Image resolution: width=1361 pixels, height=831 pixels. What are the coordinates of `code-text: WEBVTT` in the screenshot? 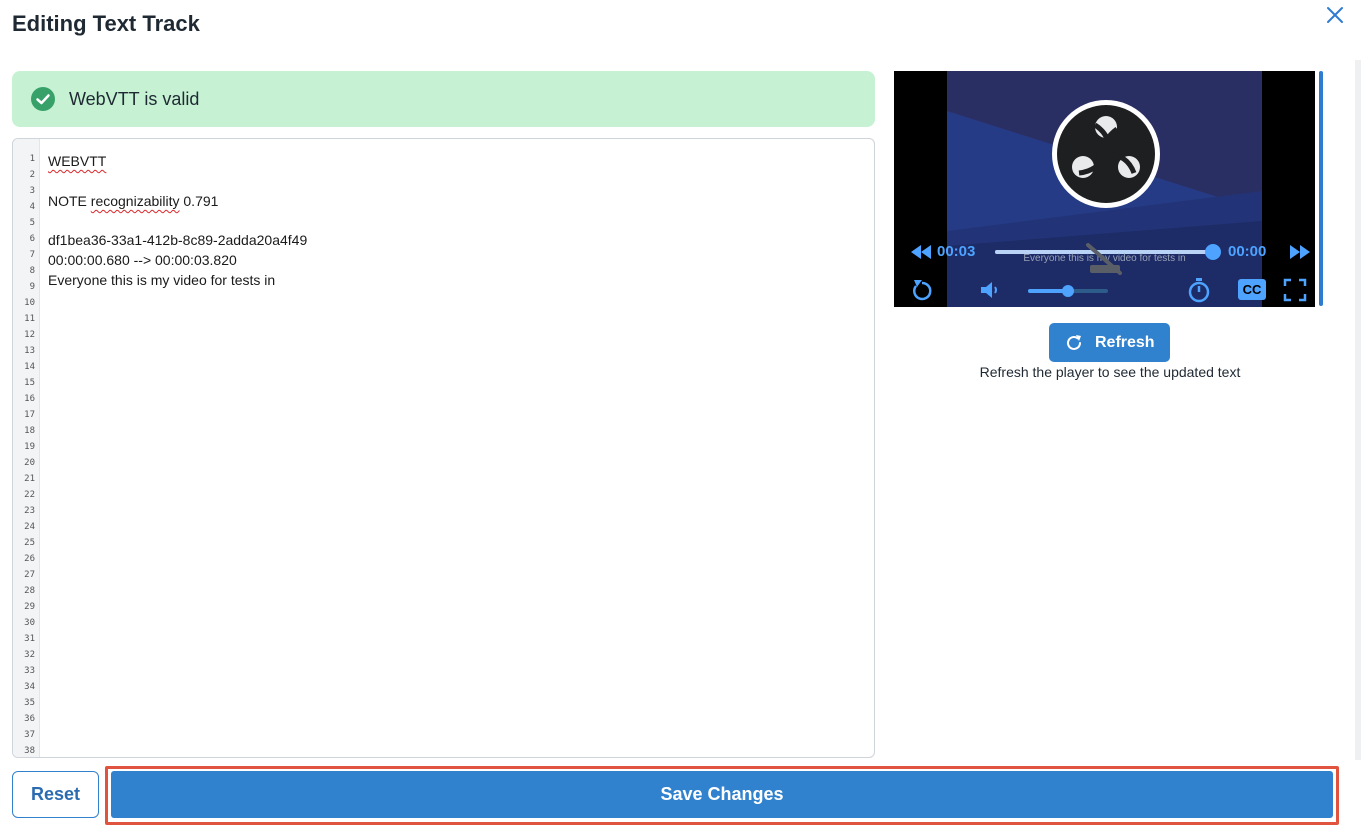 It's located at (77, 161).